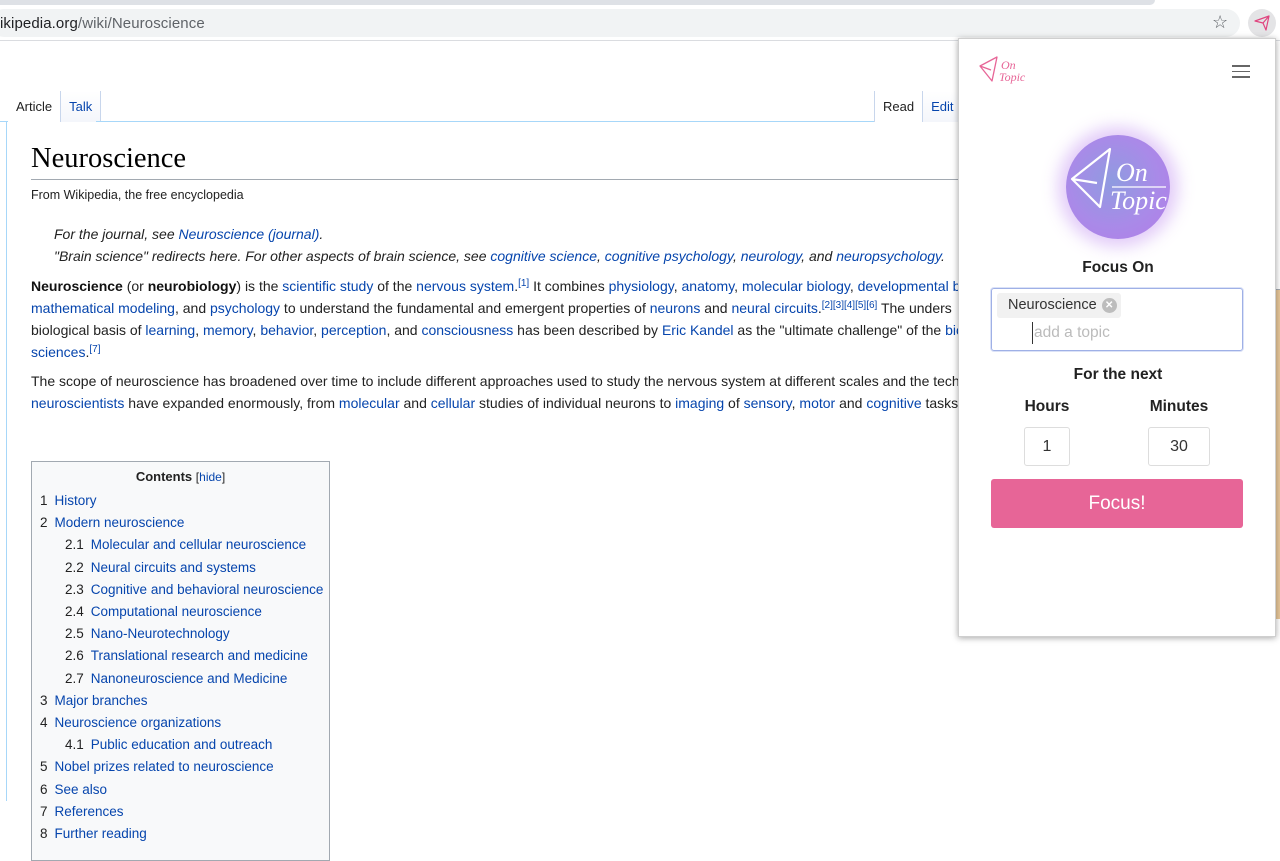 Image resolution: width=1280 pixels, height=861 pixels. I want to click on text: It combines, so click(569, 286).